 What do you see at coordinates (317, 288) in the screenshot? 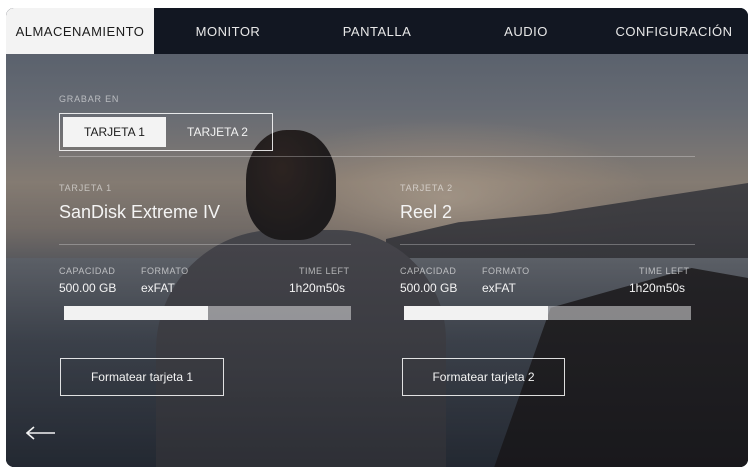
I see `card-1-time-left-value: 1h20m50s` at bounding box center [317, 288].